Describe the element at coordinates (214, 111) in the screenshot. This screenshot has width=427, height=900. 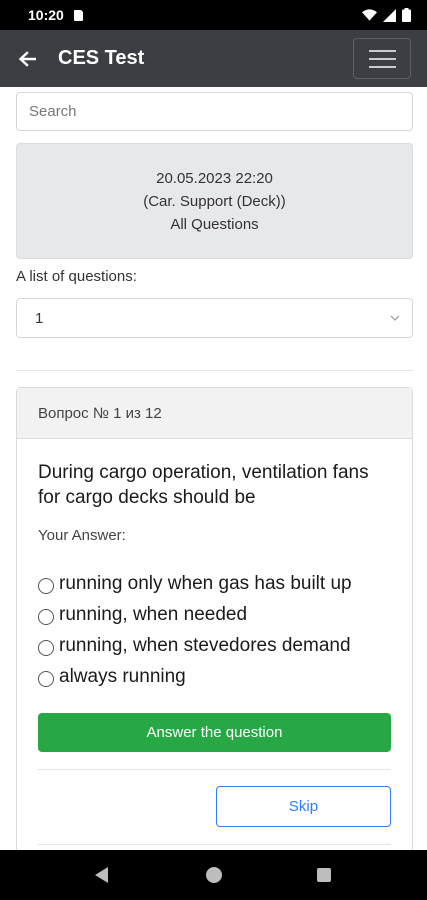
I see `search-input` at that location.